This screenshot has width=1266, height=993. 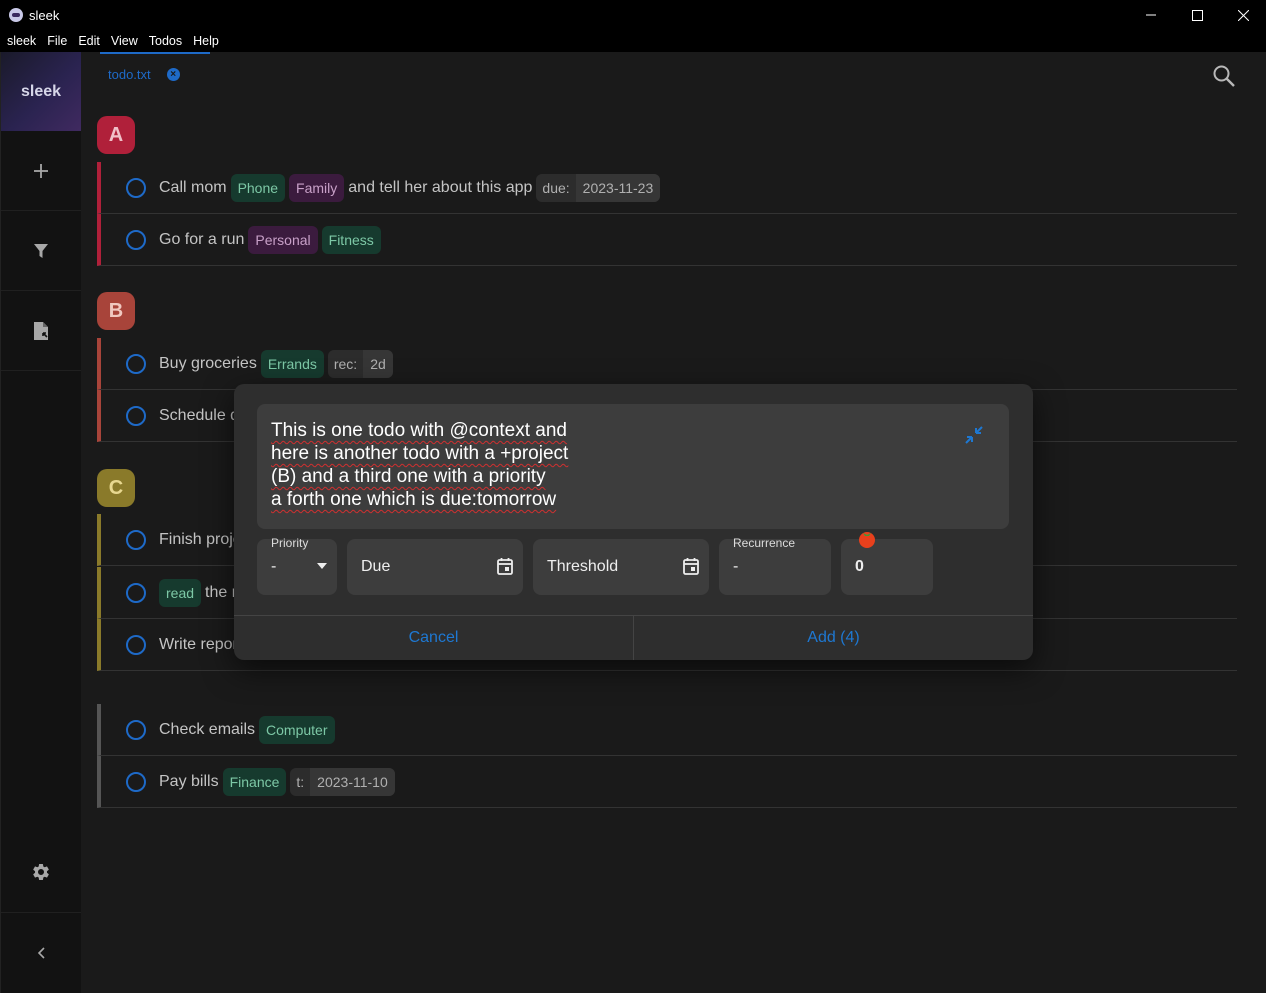 I want to click on settings-button, so click(x=41, y=872).